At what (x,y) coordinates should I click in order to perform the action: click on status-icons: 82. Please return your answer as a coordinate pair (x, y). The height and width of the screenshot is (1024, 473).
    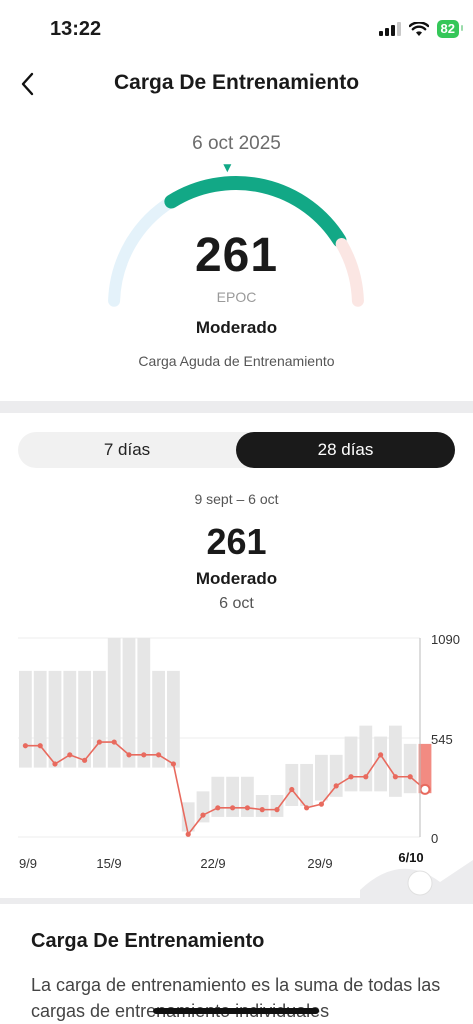
    Looking at the image, I should click on (421, 29).